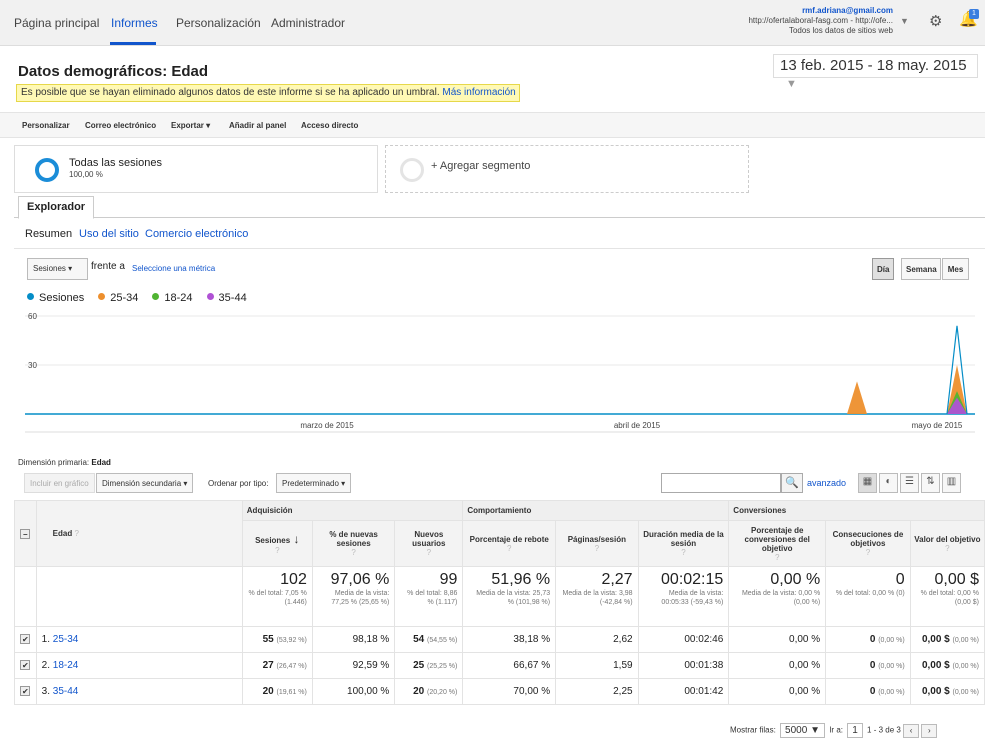  Describe the element at coordinates (66, 691) in the screenshot. I see `row-dimension-link: 35-44` at that location.